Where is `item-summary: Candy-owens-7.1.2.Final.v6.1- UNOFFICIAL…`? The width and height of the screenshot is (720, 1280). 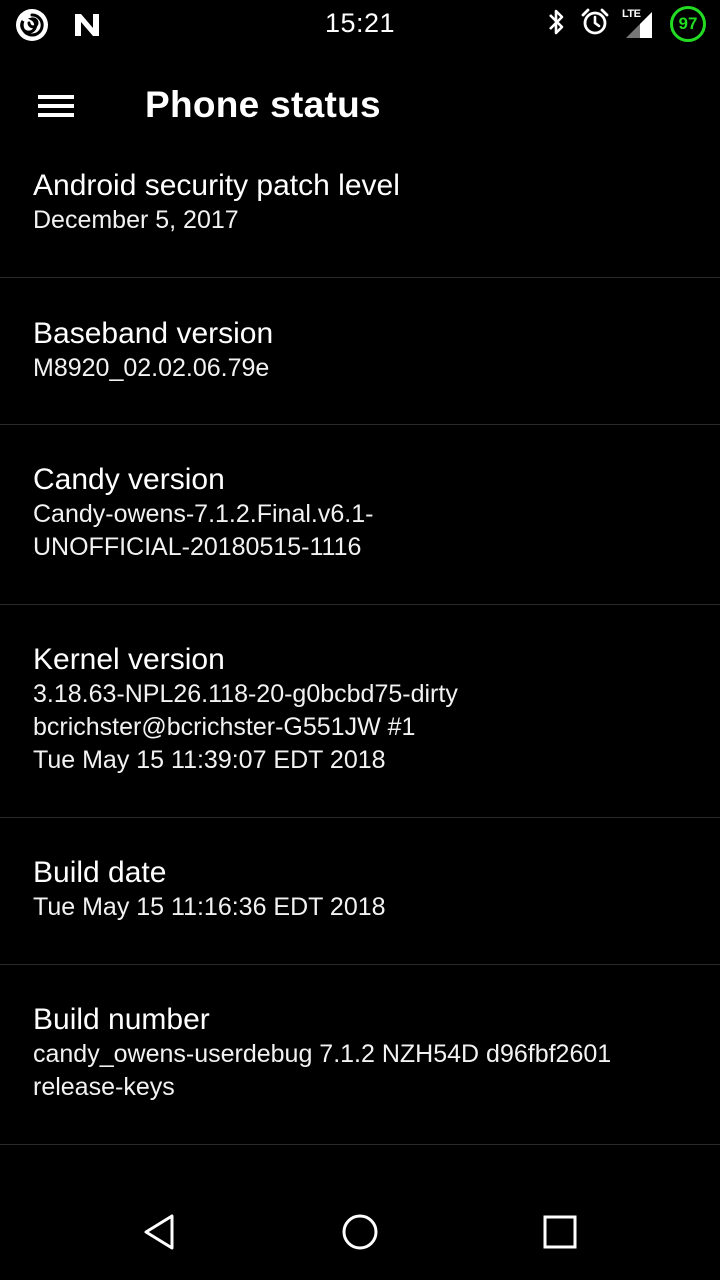 item-summary: Candy-owens-7.1.2.Final.v6.1- UNOFFICIAL… is located at coordinates (203, 530).